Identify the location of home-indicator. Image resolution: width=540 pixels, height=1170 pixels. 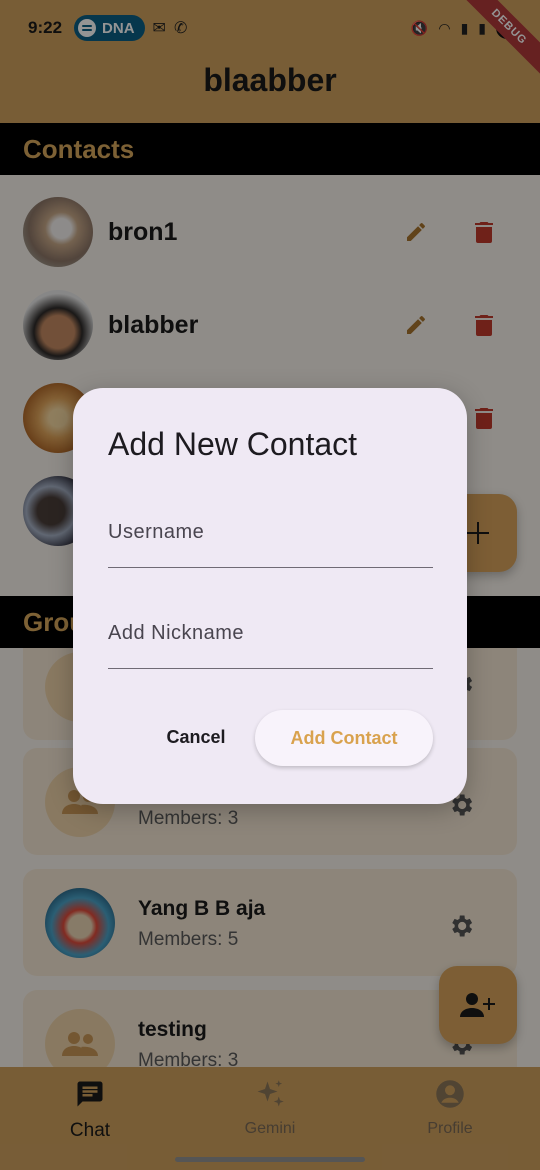
(270, 1159).